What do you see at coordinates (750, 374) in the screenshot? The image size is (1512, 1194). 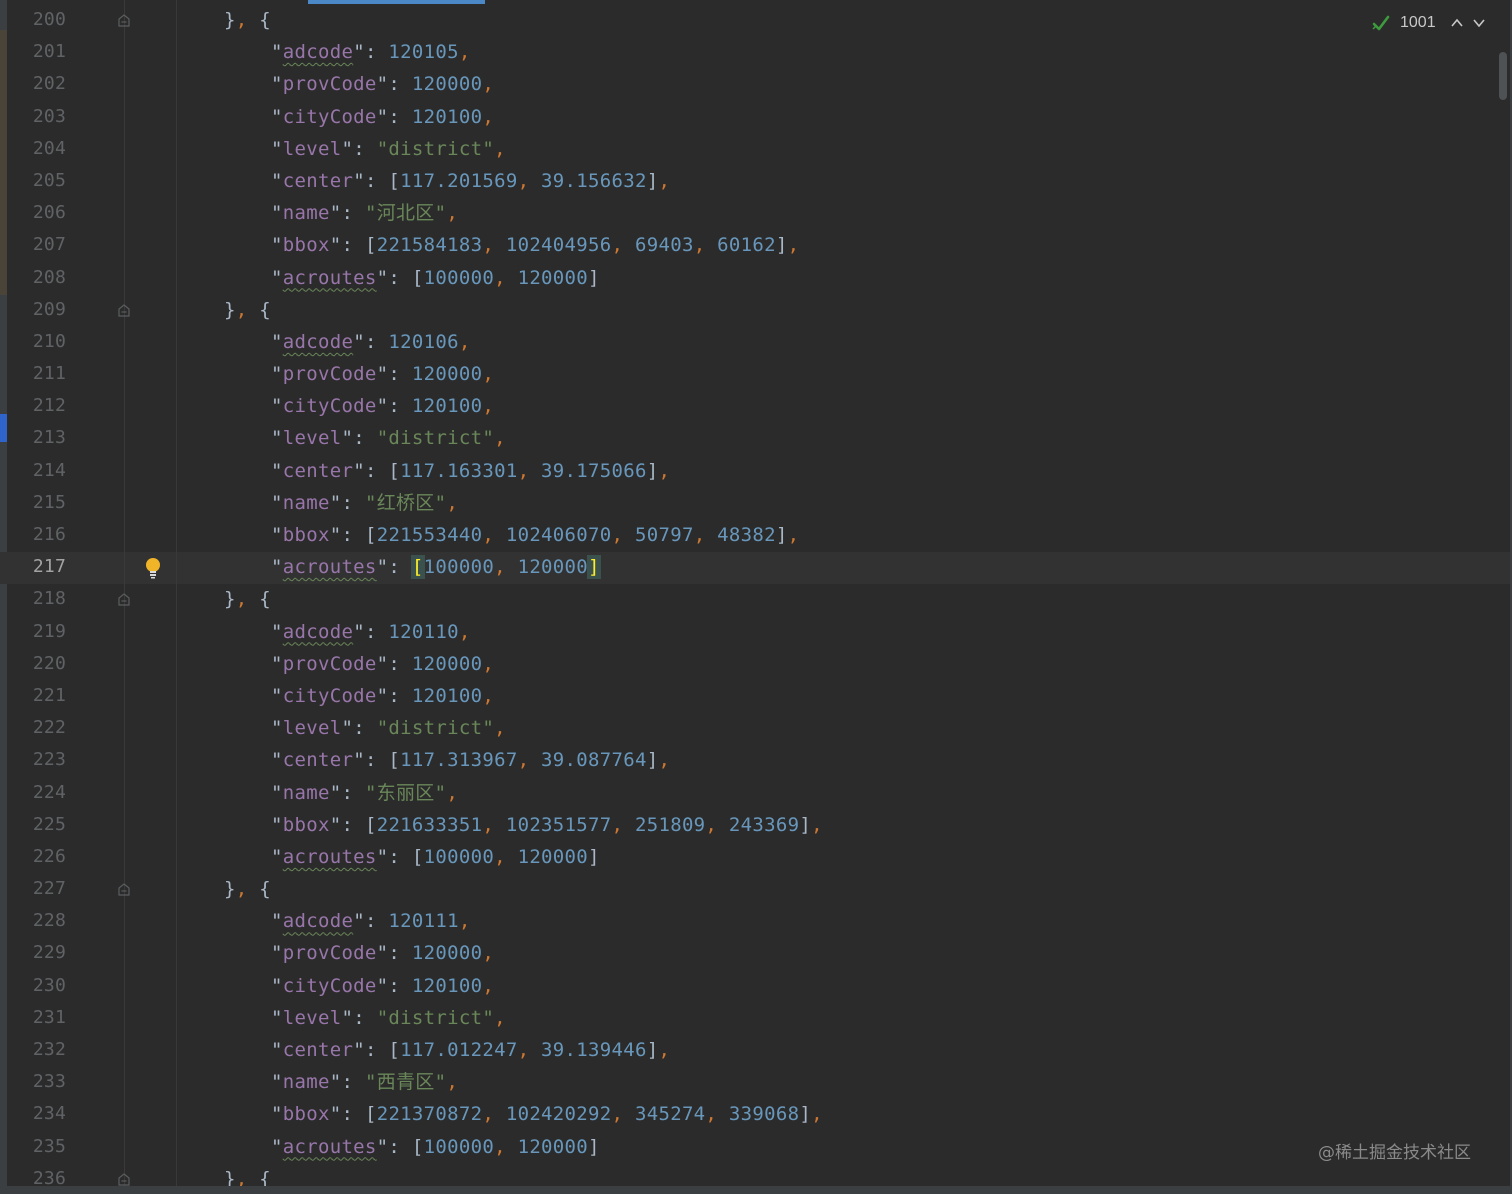 I see `code-line: 211 "provCode": 120000,` at bounding box center [750, 374].